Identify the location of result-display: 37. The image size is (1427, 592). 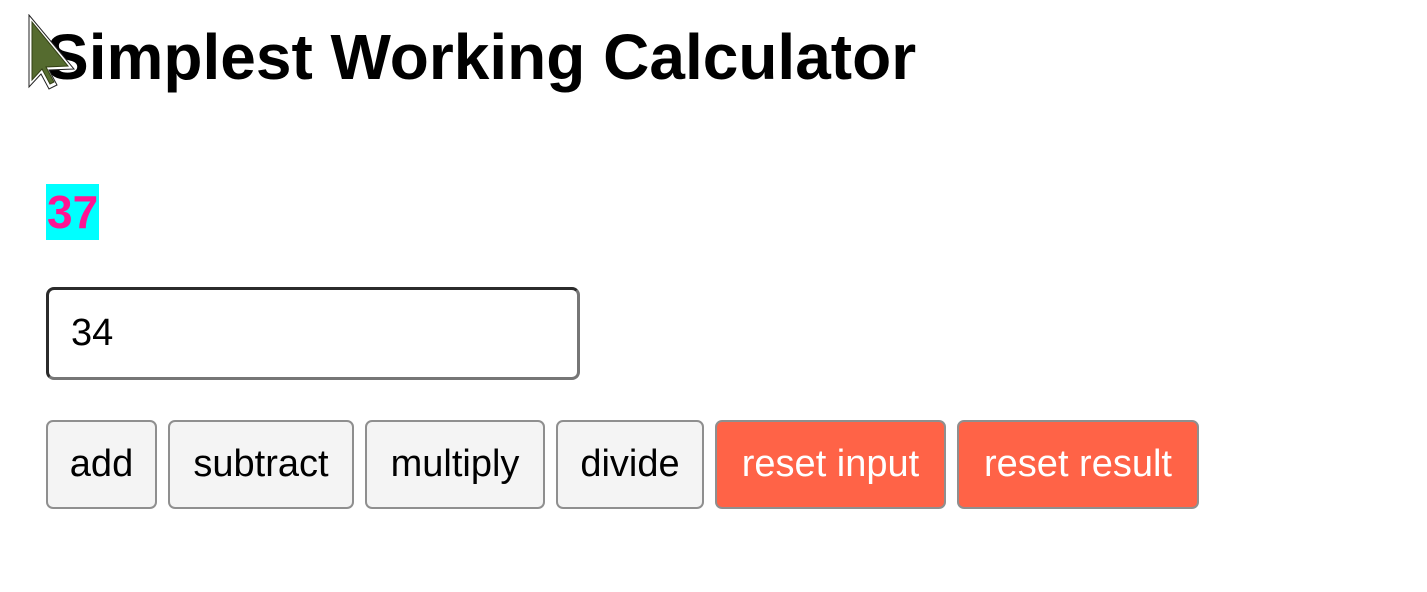
(73, 212).